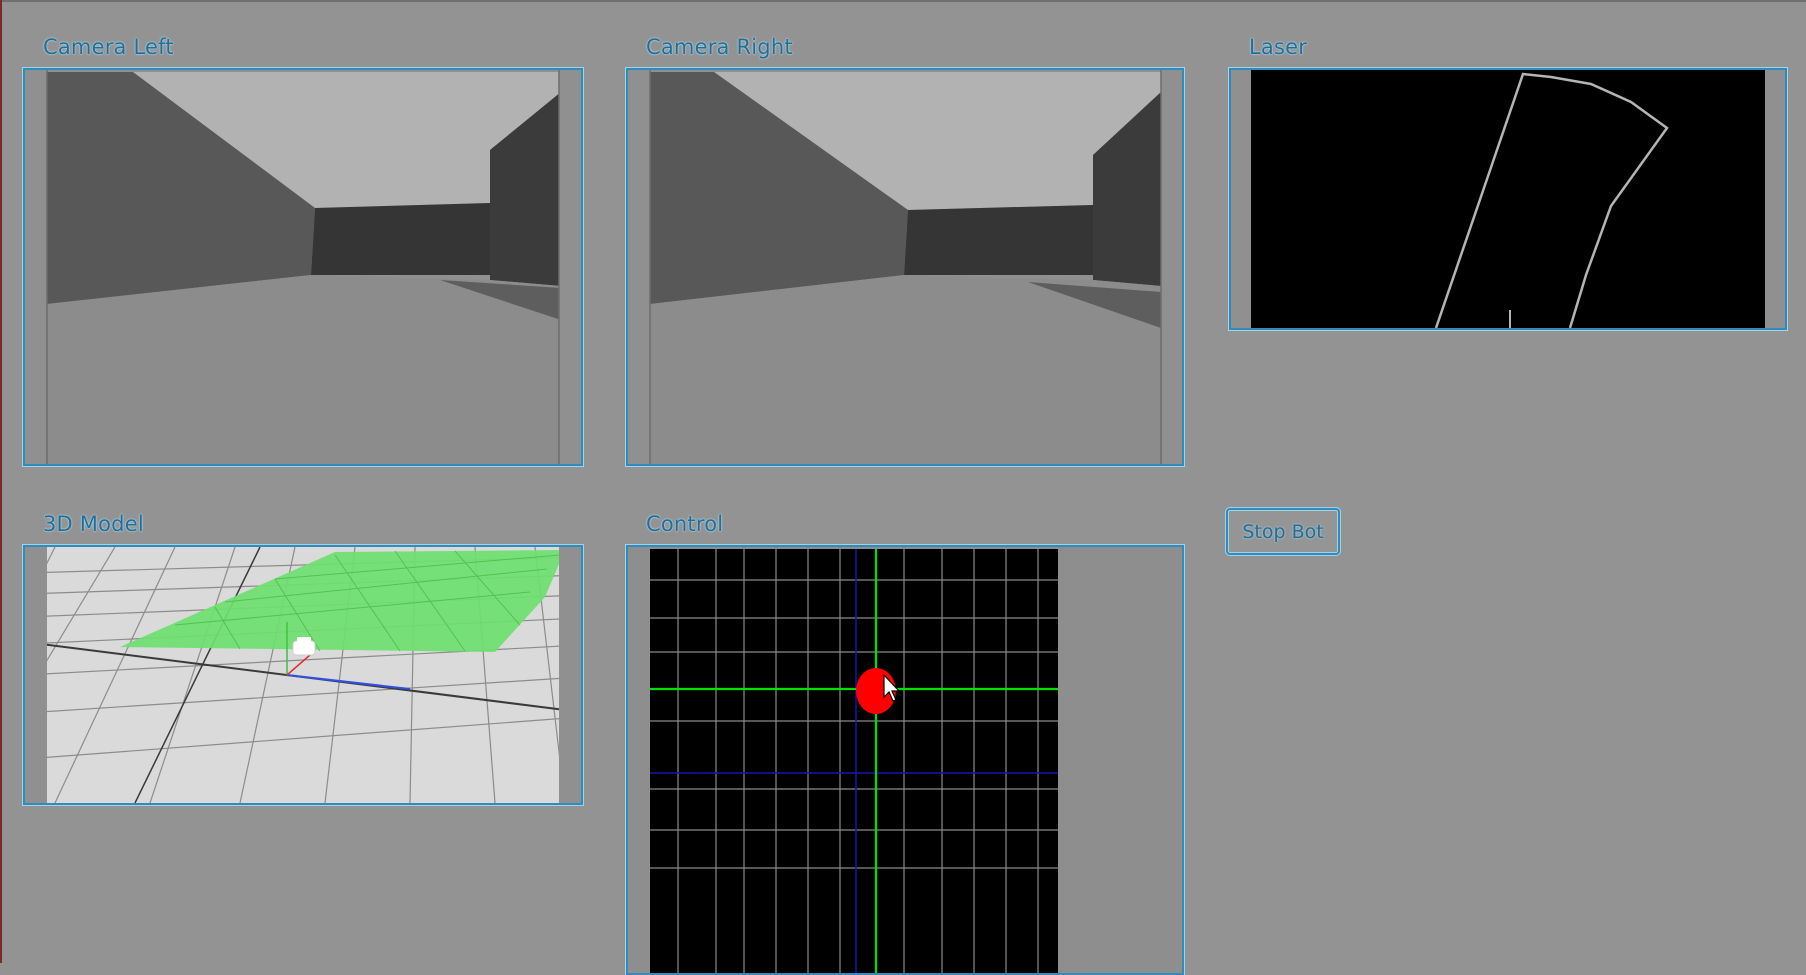 Image resolution: width=1806 pixels, height=975 pixels. What do you see at coordinates (1, 481) in the screenshot?
I see `window-left-edge` at bounding box center [1, 481].